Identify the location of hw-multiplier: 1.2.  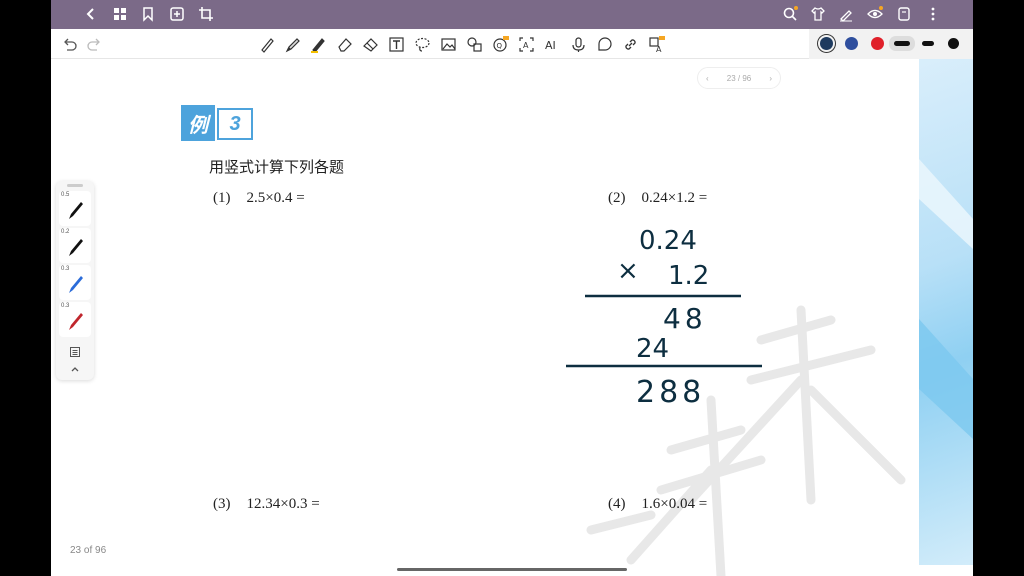
(688, 276).